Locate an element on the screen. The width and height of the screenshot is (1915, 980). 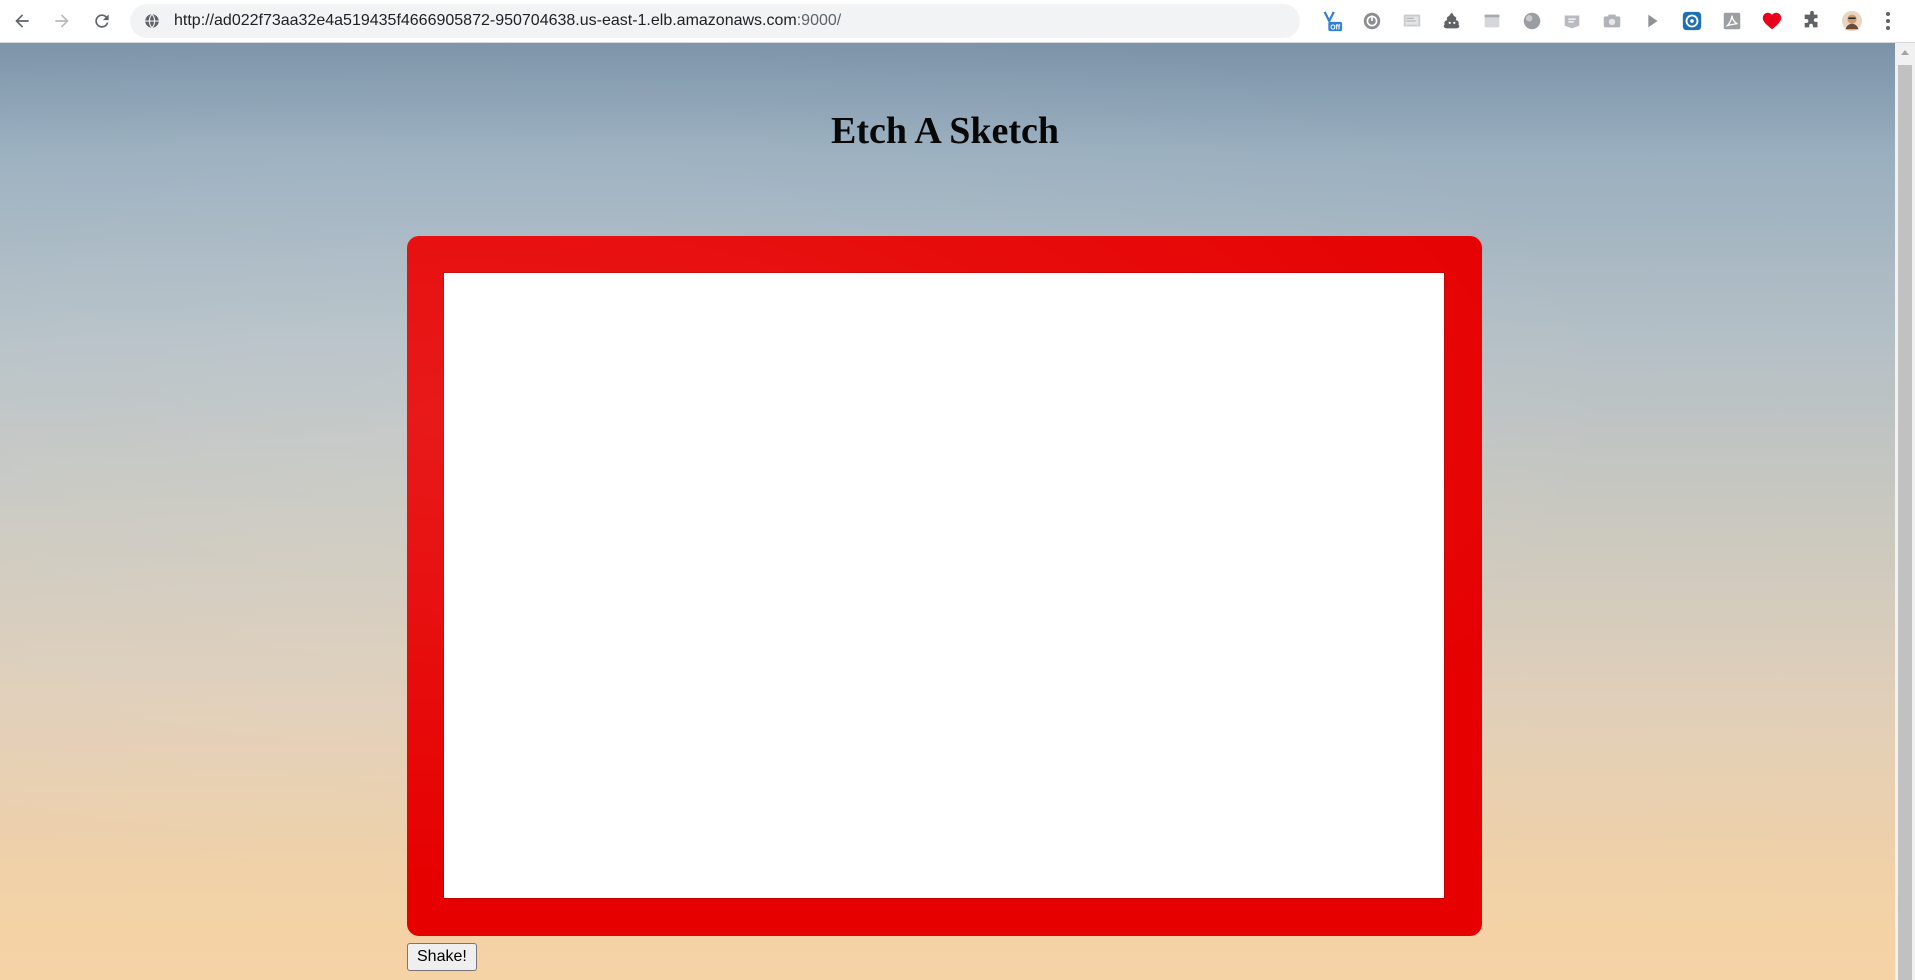
back-button is located at coordinates (22, 21).